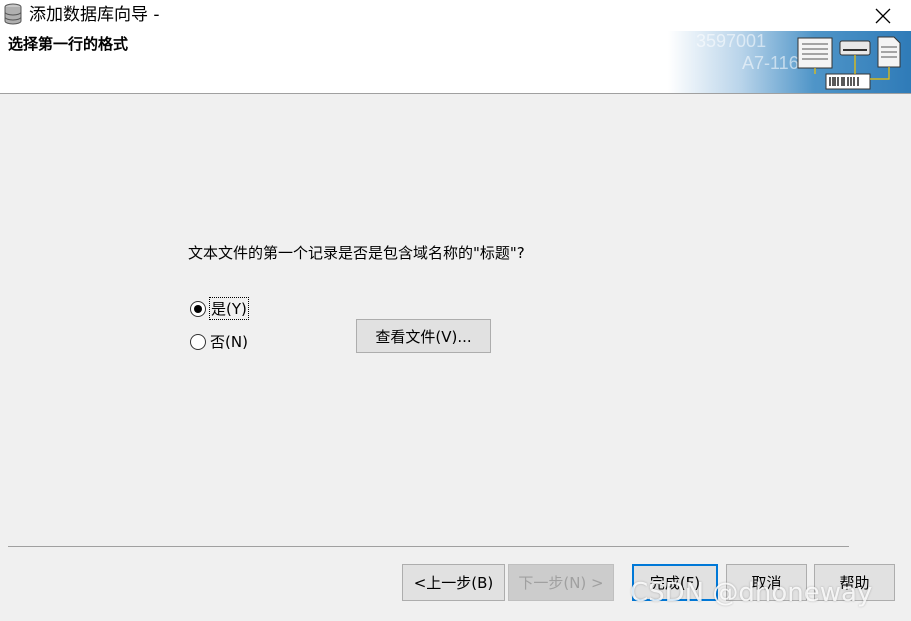 This screenshot has height=621, width=911. I want to click on barcode-icon, so click(848, 81).